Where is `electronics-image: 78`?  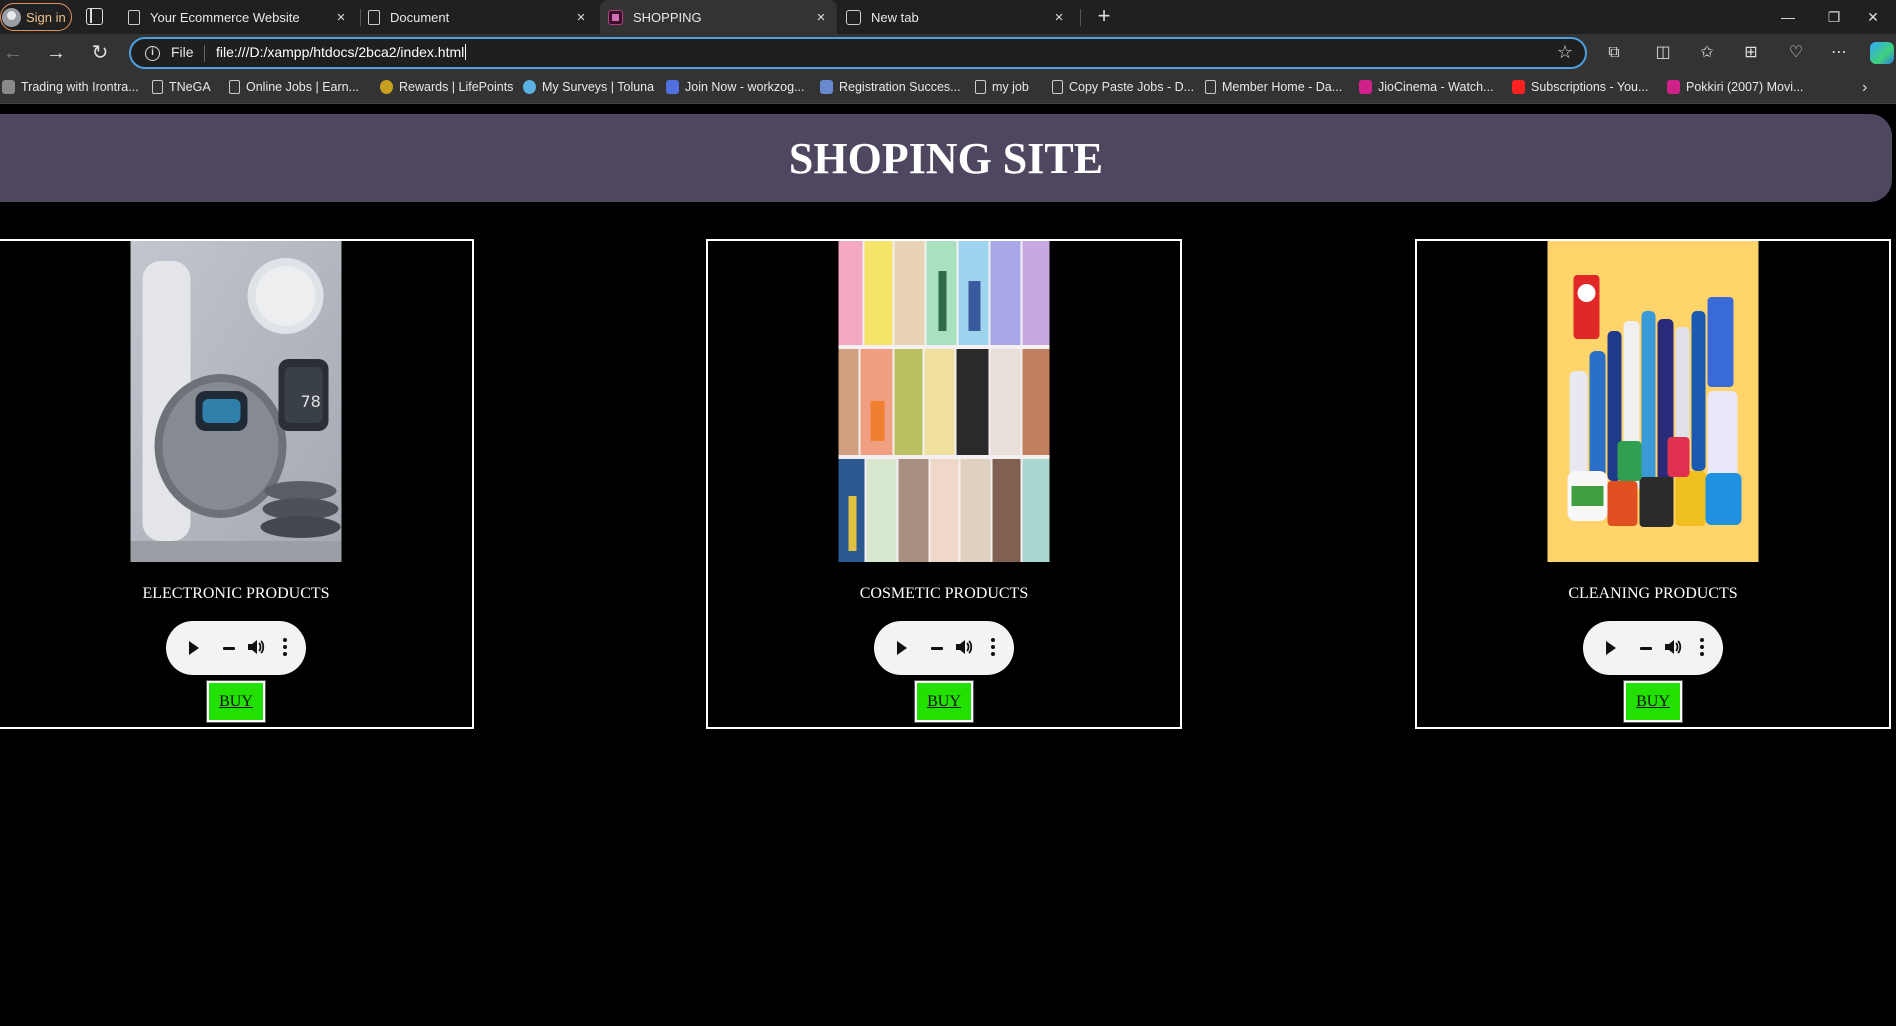
electronics-image: 78 is located at coordinates (236, 401).